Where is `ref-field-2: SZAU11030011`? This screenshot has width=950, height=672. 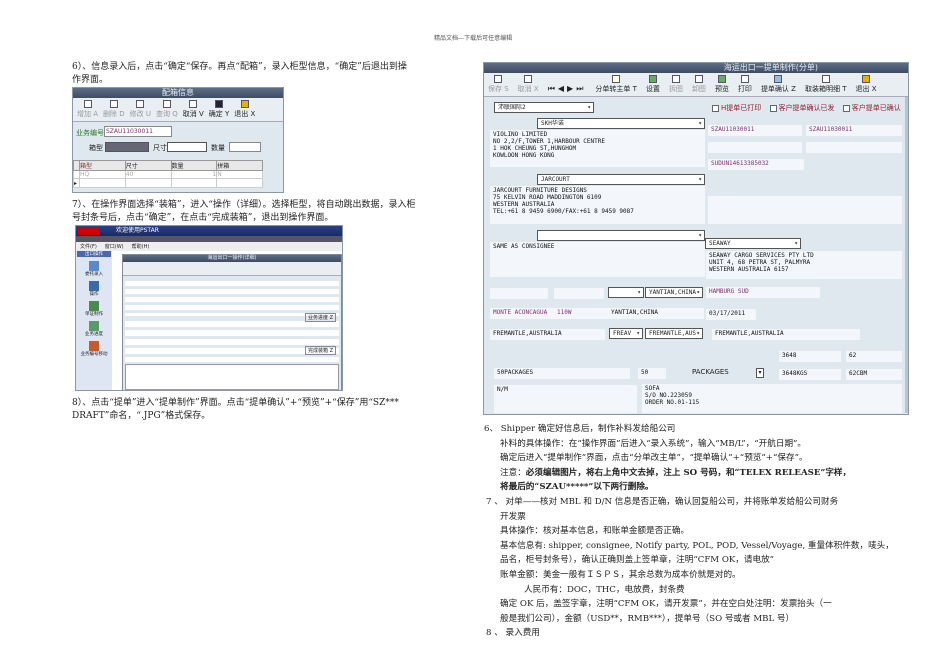 ref-field-2: SZAU11030011 is located at coordinates (854, 130).